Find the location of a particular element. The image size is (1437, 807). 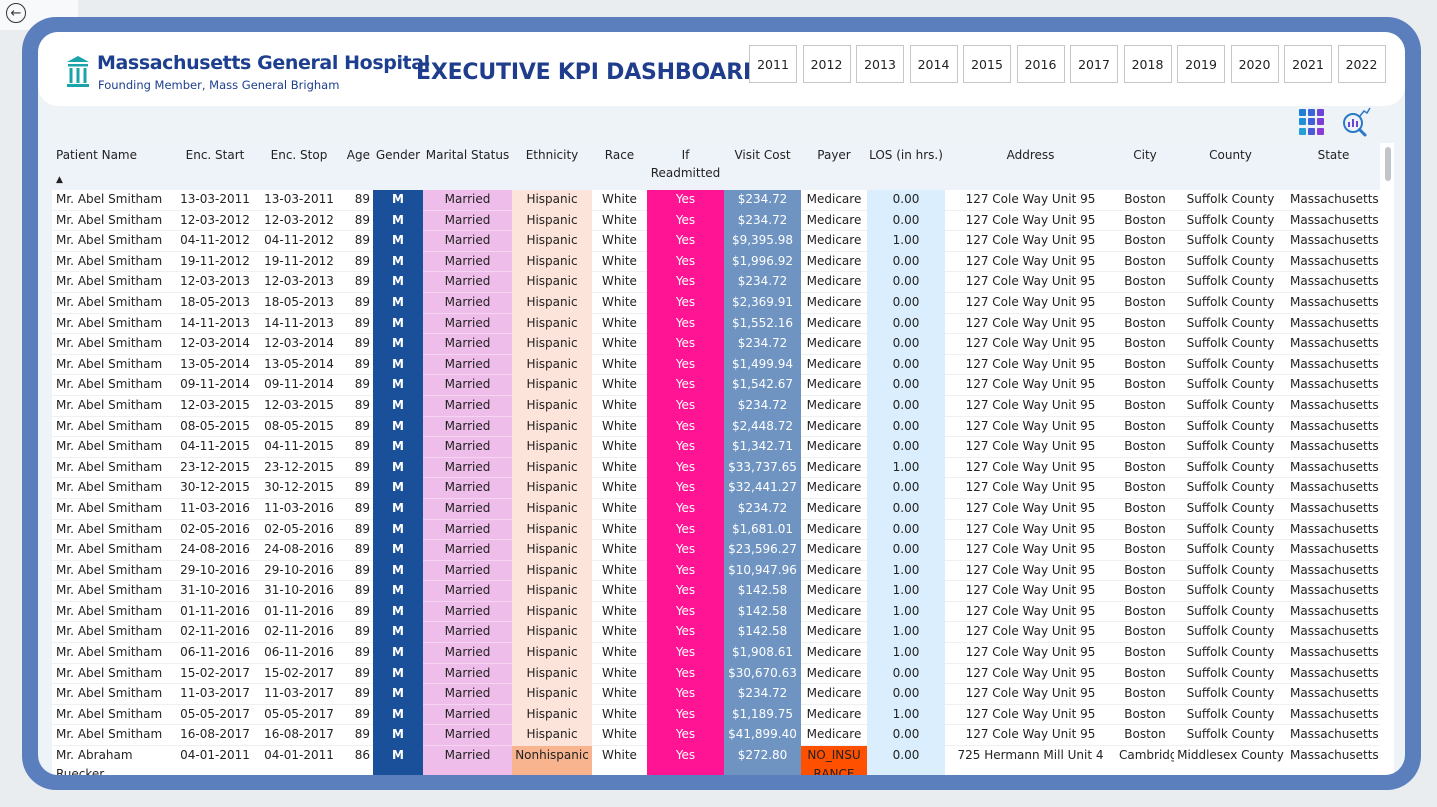

column-header-enc-stop: Enc. Stop is located at coordinates (299, 166).